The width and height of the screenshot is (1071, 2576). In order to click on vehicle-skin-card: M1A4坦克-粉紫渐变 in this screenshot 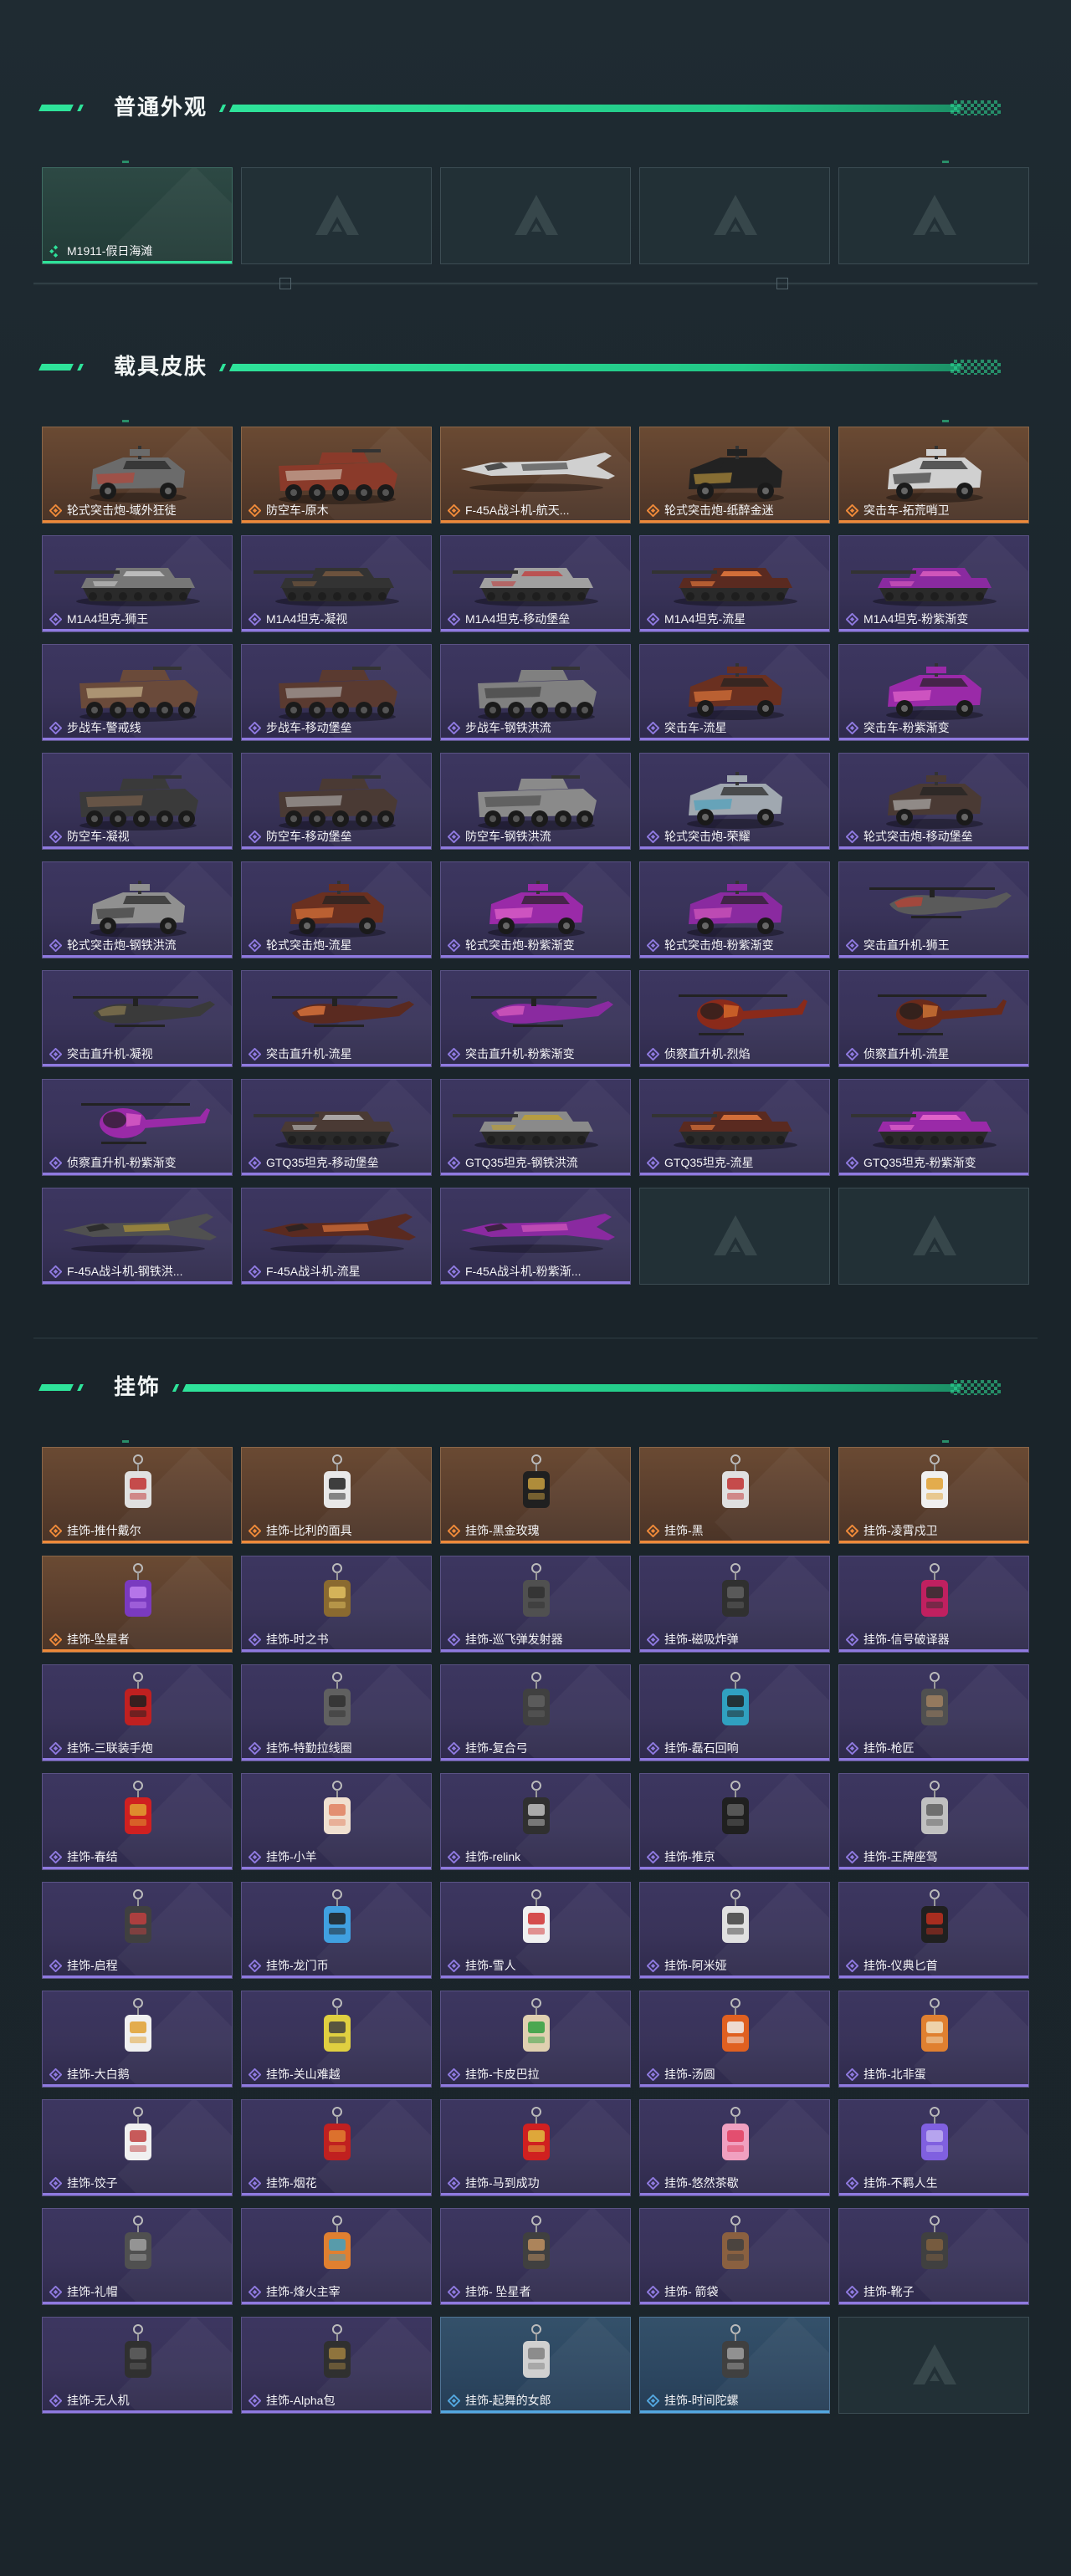, I will do `click(933, 583)`.